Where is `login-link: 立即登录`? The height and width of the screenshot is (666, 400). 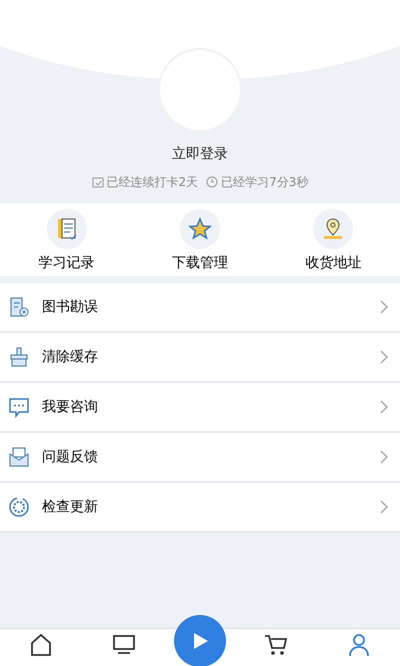 login-link: 立即登录 is located at coordinates (200, 154).